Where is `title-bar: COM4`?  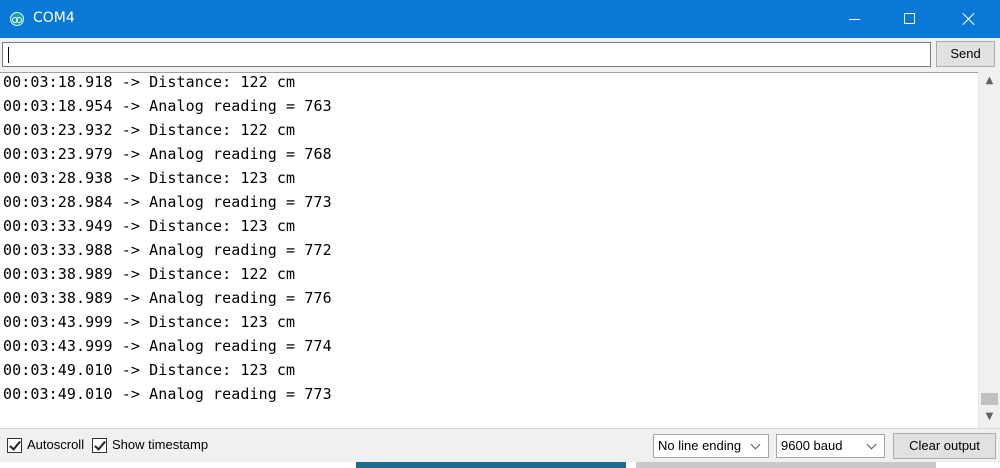 title-bar: COM4 is located at coordinates (500, 19).